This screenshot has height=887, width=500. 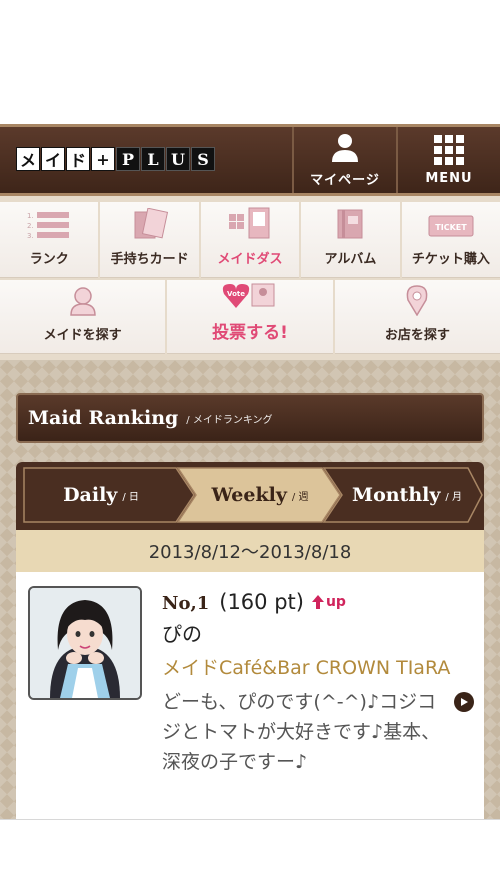 What do you see at coordinates (317, 602) in the screenshot?
I see `up-arrow-icon` at bounding box center [317, 602].